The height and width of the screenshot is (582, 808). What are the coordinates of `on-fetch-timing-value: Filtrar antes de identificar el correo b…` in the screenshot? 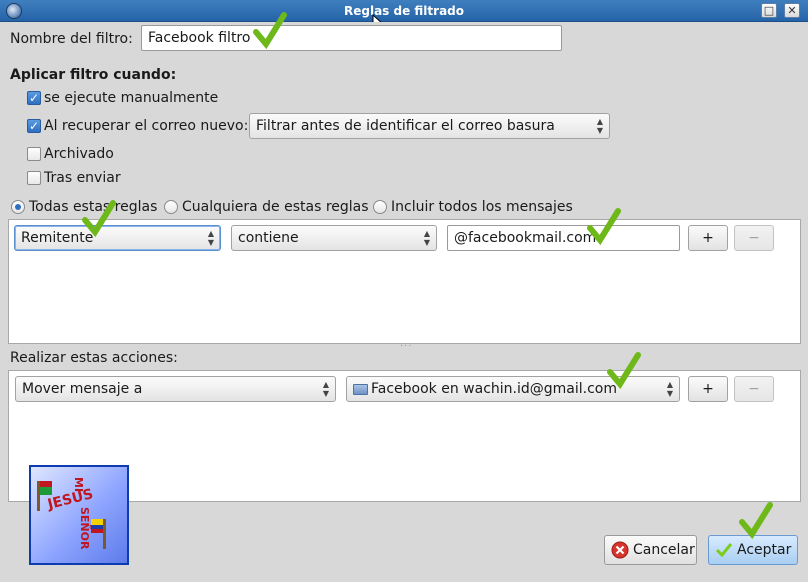 It's located at (405, 126).